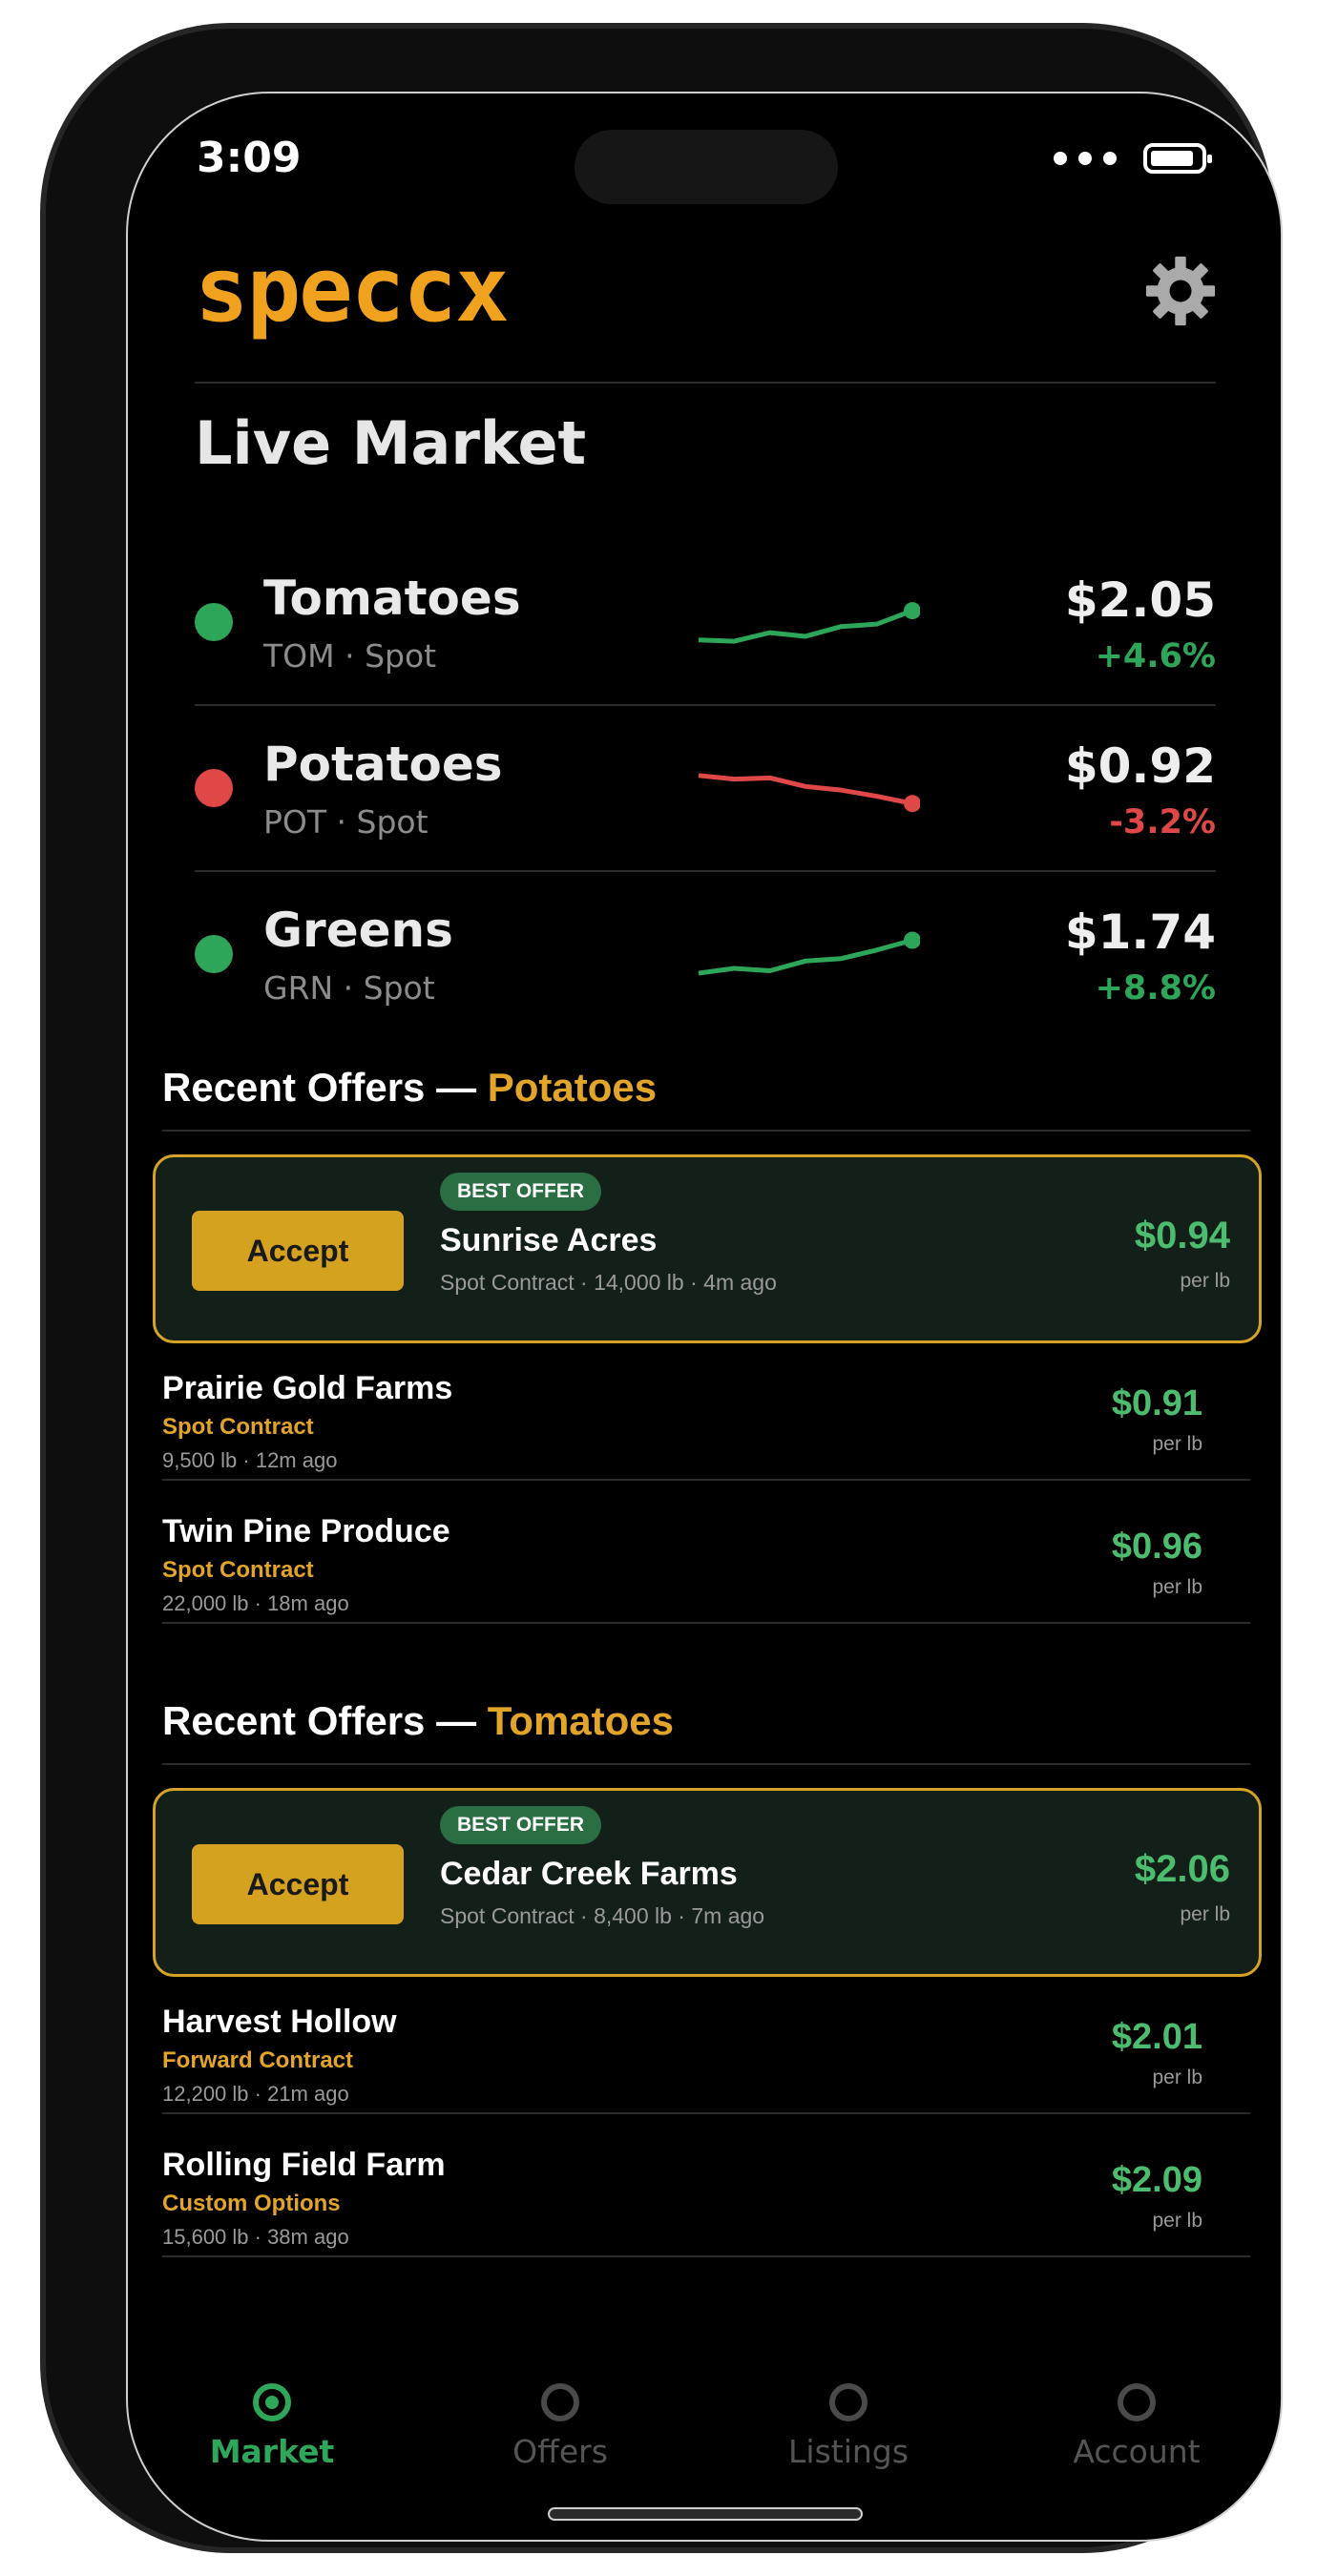 This screenshot has width=1317, height=2576. What do you see at coordinates (1163, 822) in the screenshot?
I see `commodity-change: -3.2%` at bounding box center [1163, 822].